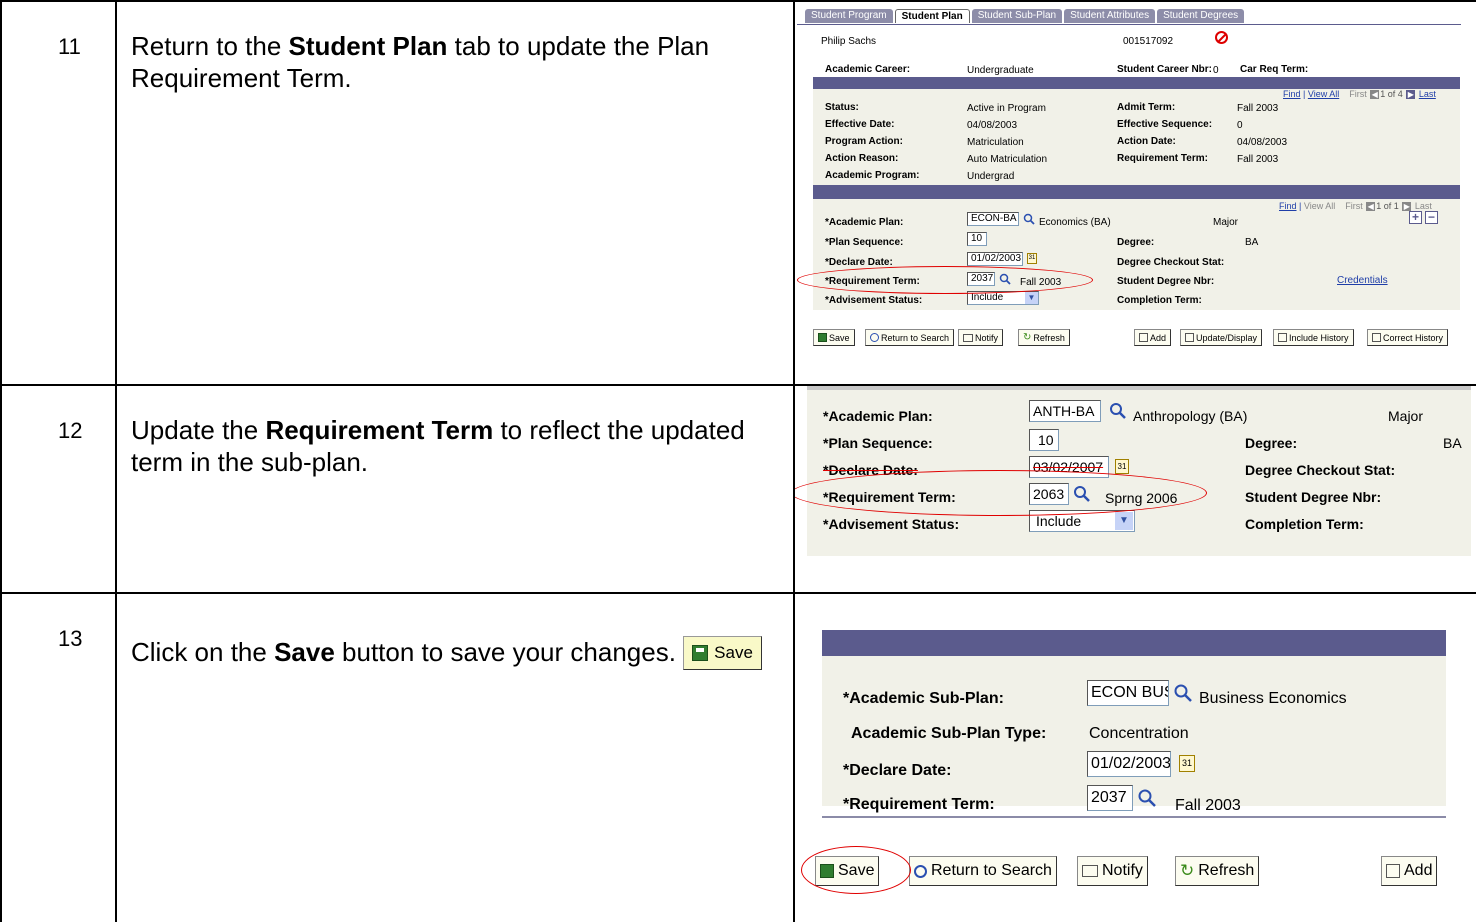  I want to click on advisement-status-label: *Advisement Status:, so click(891, 524).